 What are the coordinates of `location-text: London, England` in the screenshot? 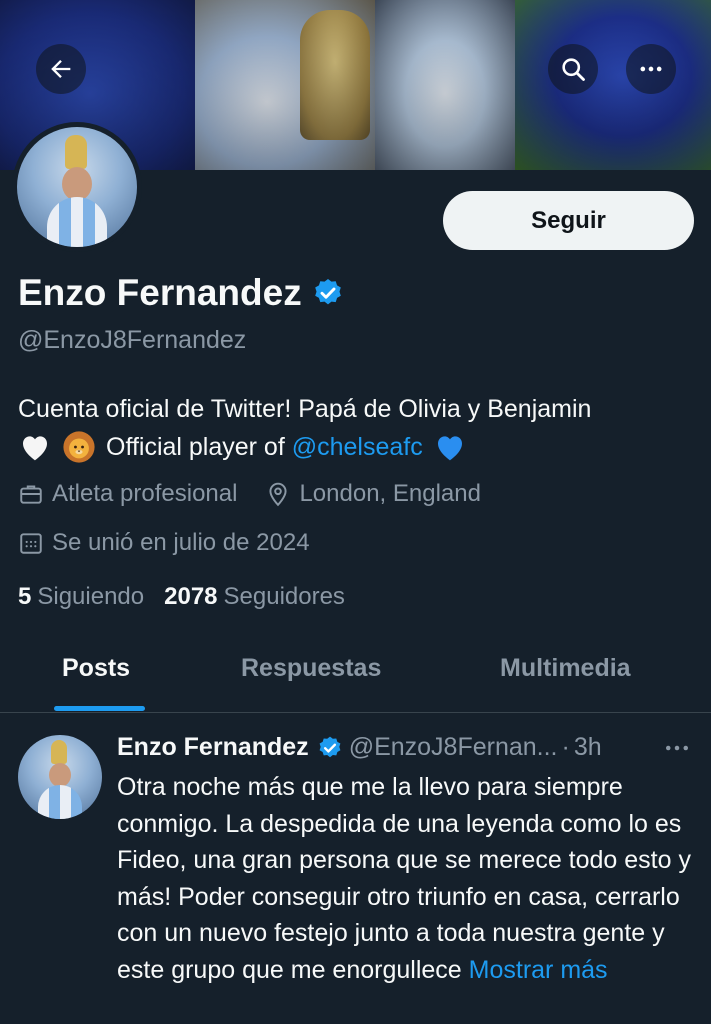 It's located at (390, 493).